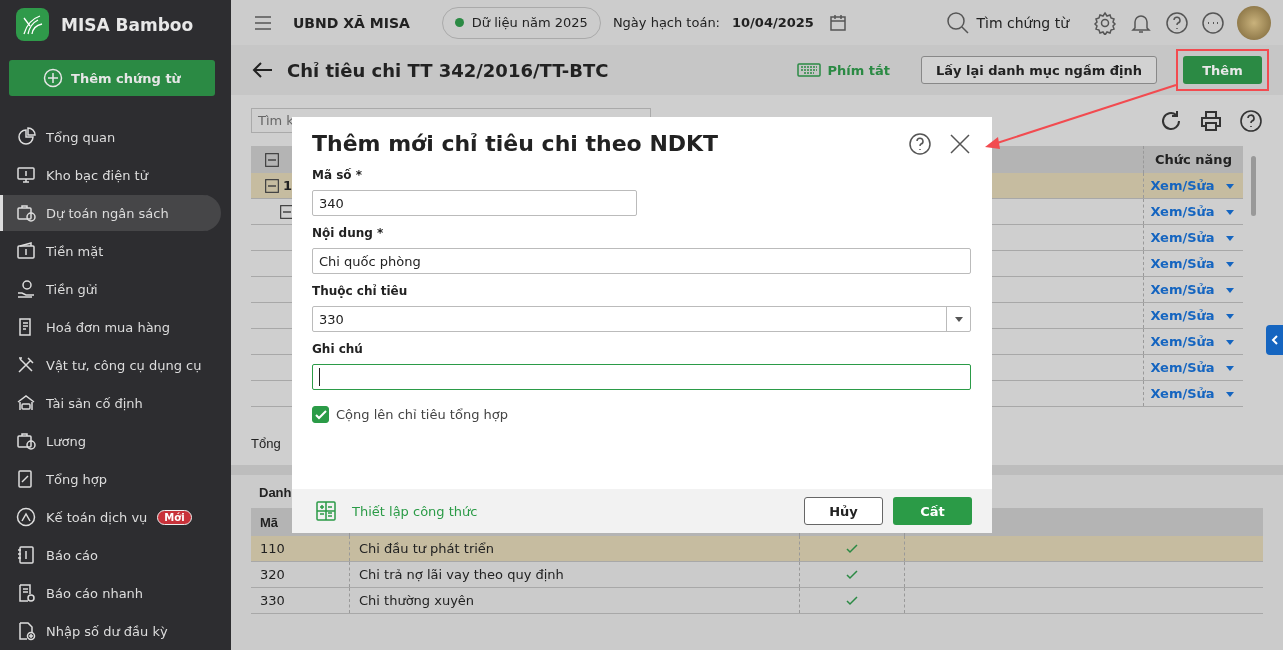 The height and width of the screenshot is (650, 1283). Describe the element at coordinates (32, 24) in the screenshot. I see `logo-icon` at that location.